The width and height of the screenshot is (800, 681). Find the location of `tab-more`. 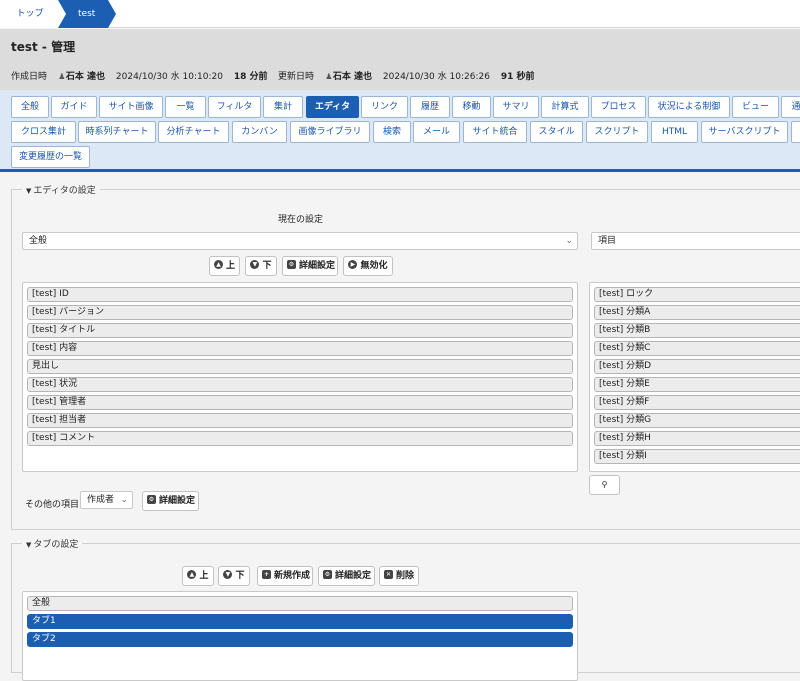

tab-more is located at coordinates (795, 132).